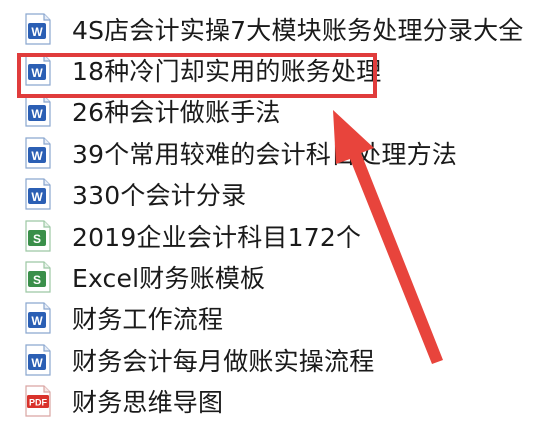  Describe the element at coordinates (148, 403) in the screenshot. I see `file-name: 财务思维导图` at that location.